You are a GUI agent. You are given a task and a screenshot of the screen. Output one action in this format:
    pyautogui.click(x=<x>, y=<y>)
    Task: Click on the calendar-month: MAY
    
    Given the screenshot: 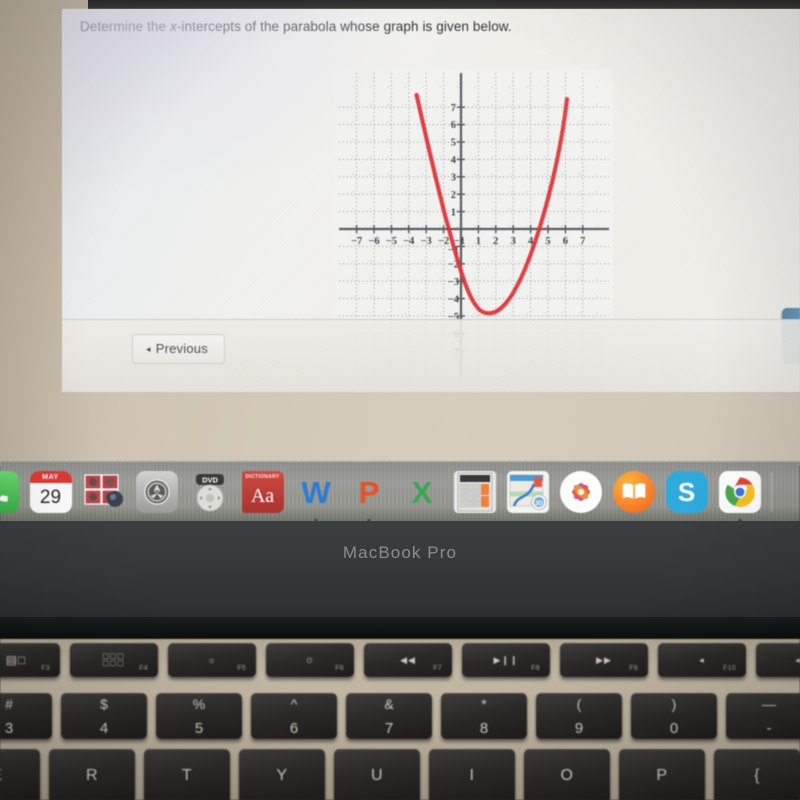 What is the action you would take?
    pyautogui.click(x=50, y=477)
    